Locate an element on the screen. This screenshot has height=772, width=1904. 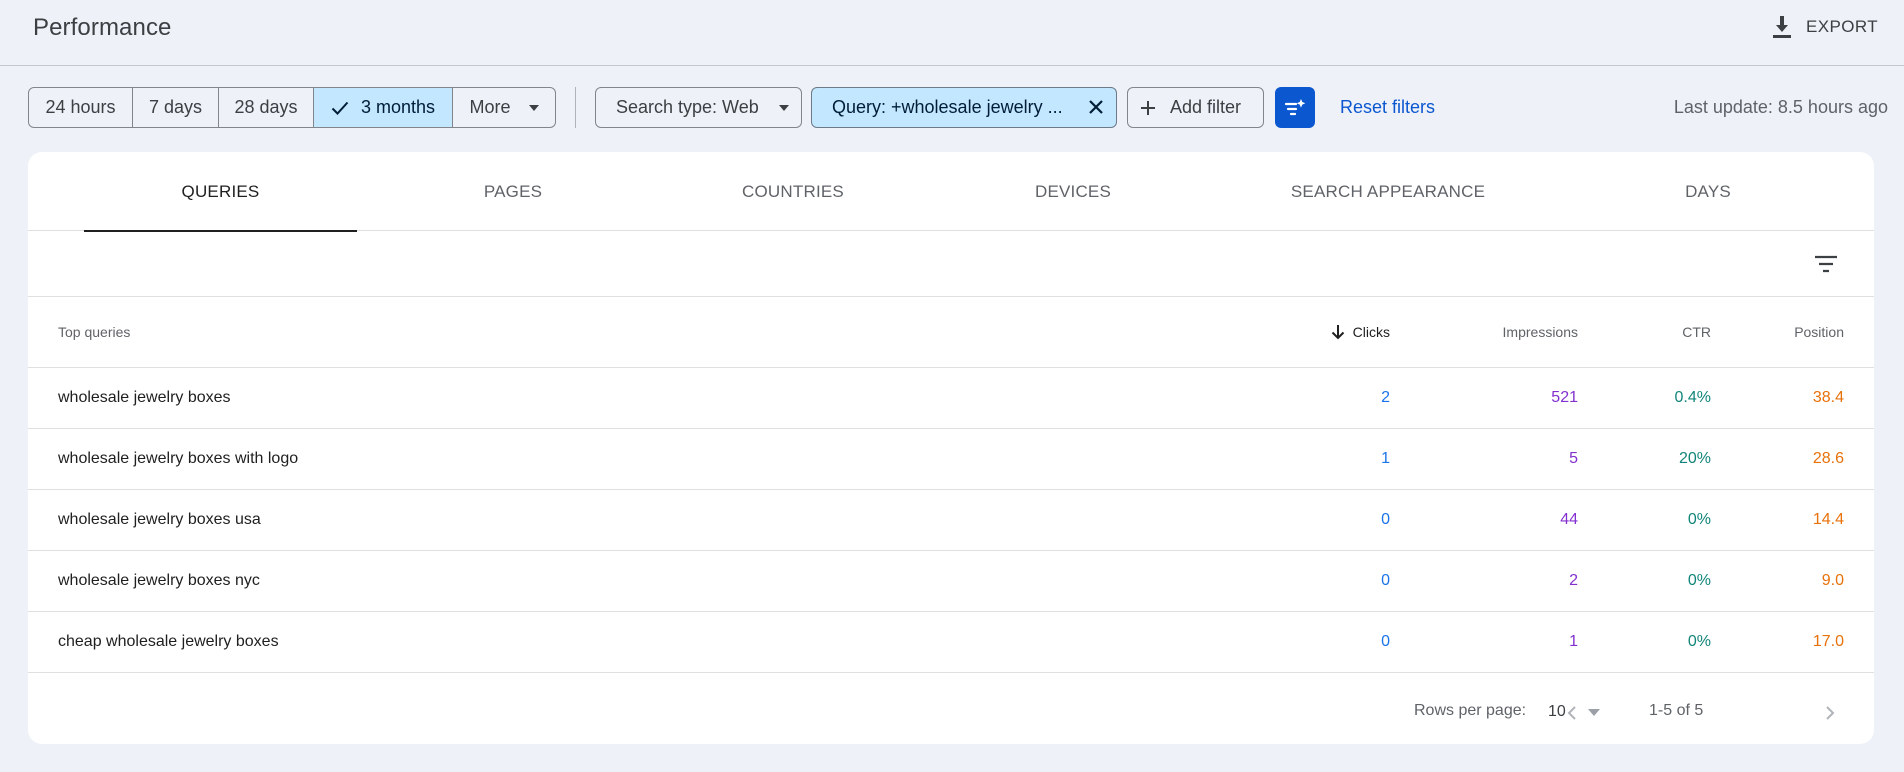
date-range-label: 24 hours is located at coordinates (80, 107).